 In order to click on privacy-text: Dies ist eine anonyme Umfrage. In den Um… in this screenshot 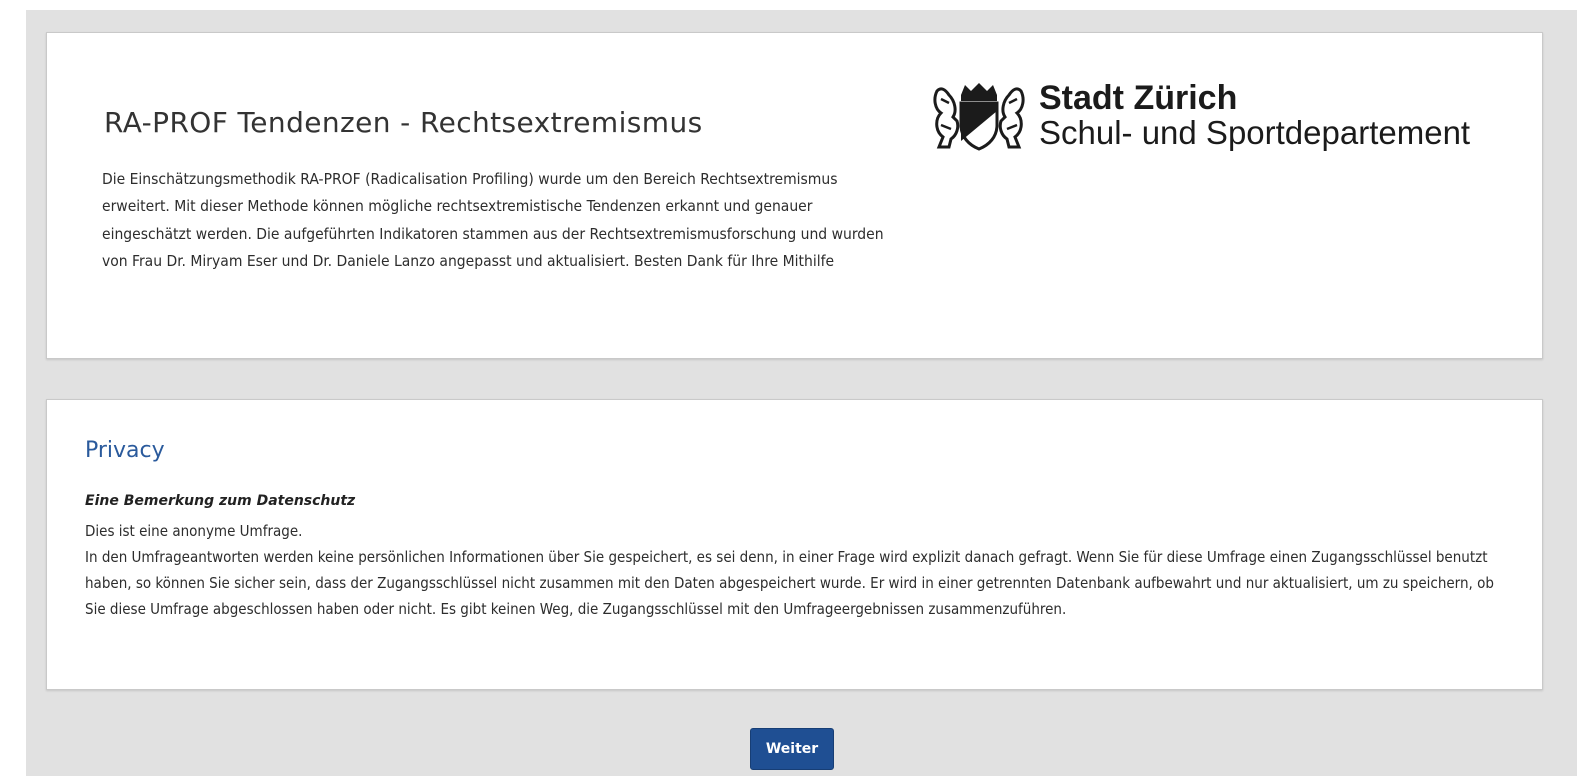, I will do `click(795, 570)`.